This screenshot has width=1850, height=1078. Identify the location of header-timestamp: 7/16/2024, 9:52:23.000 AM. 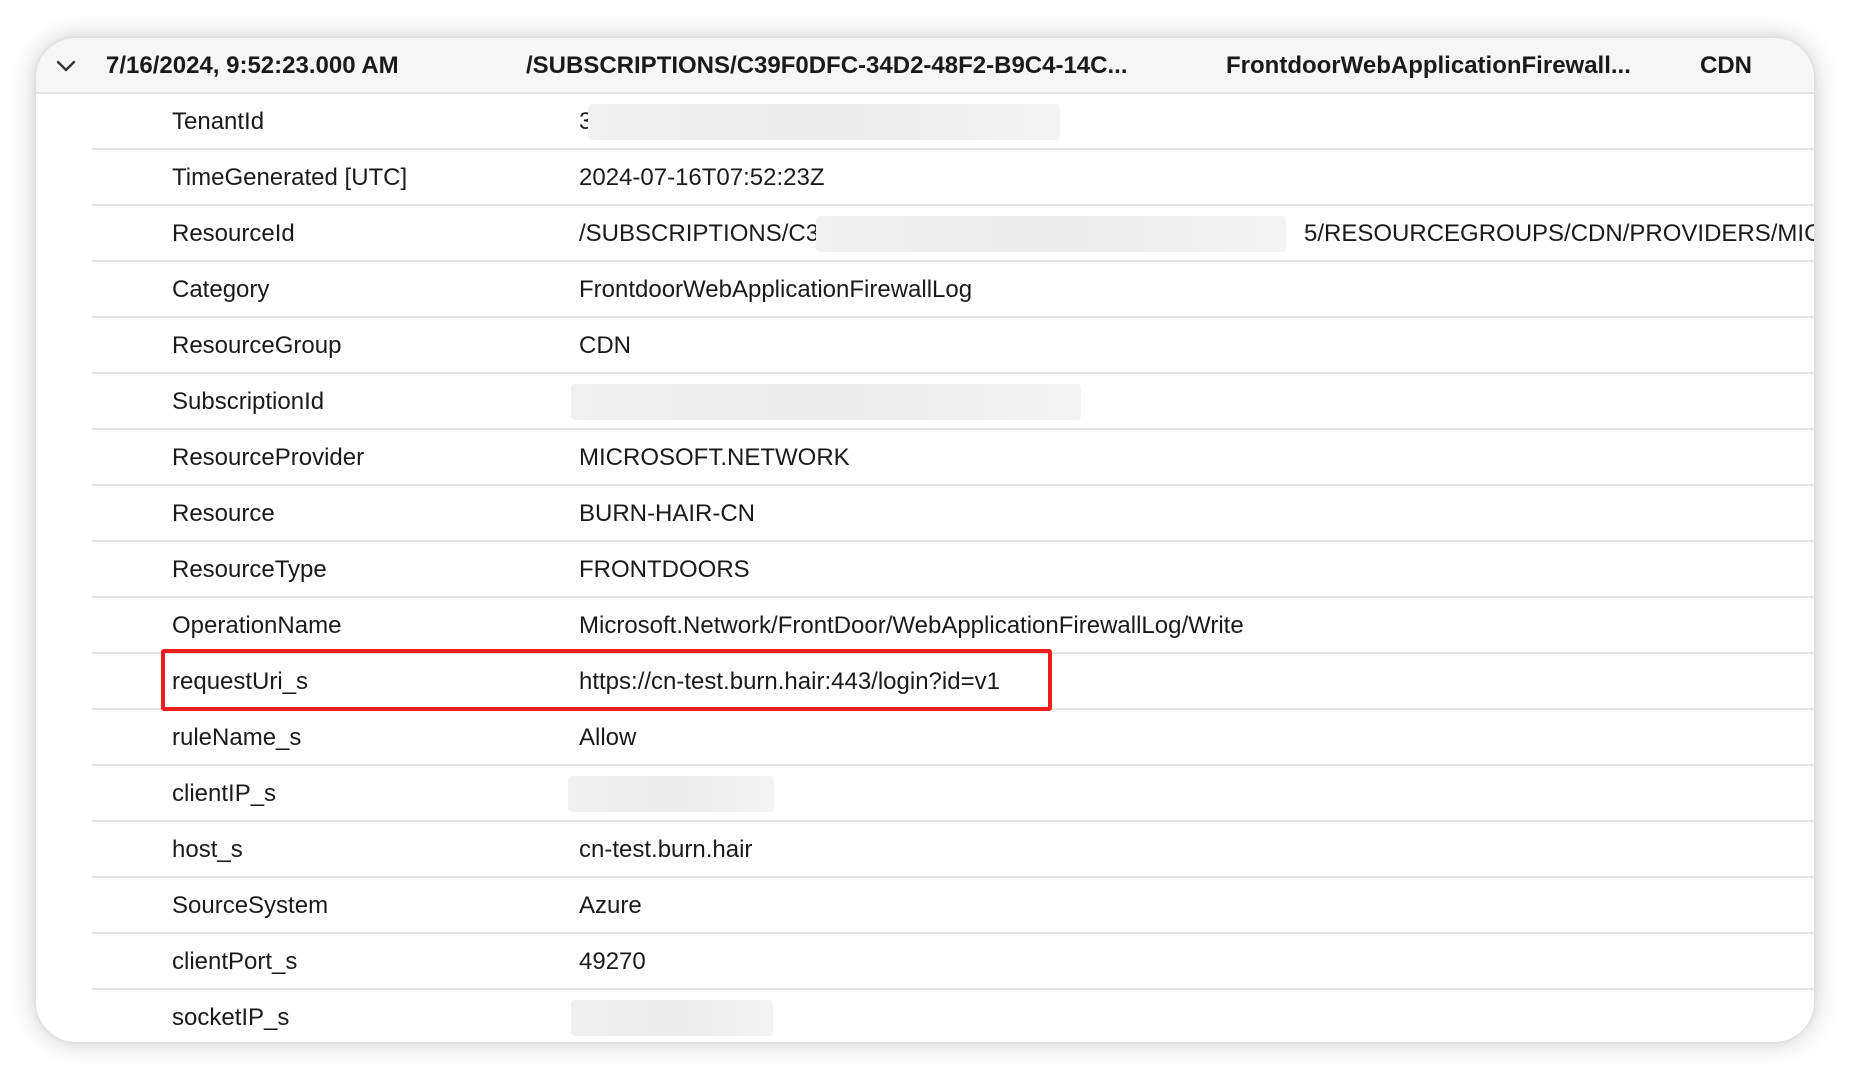
(252, 65).